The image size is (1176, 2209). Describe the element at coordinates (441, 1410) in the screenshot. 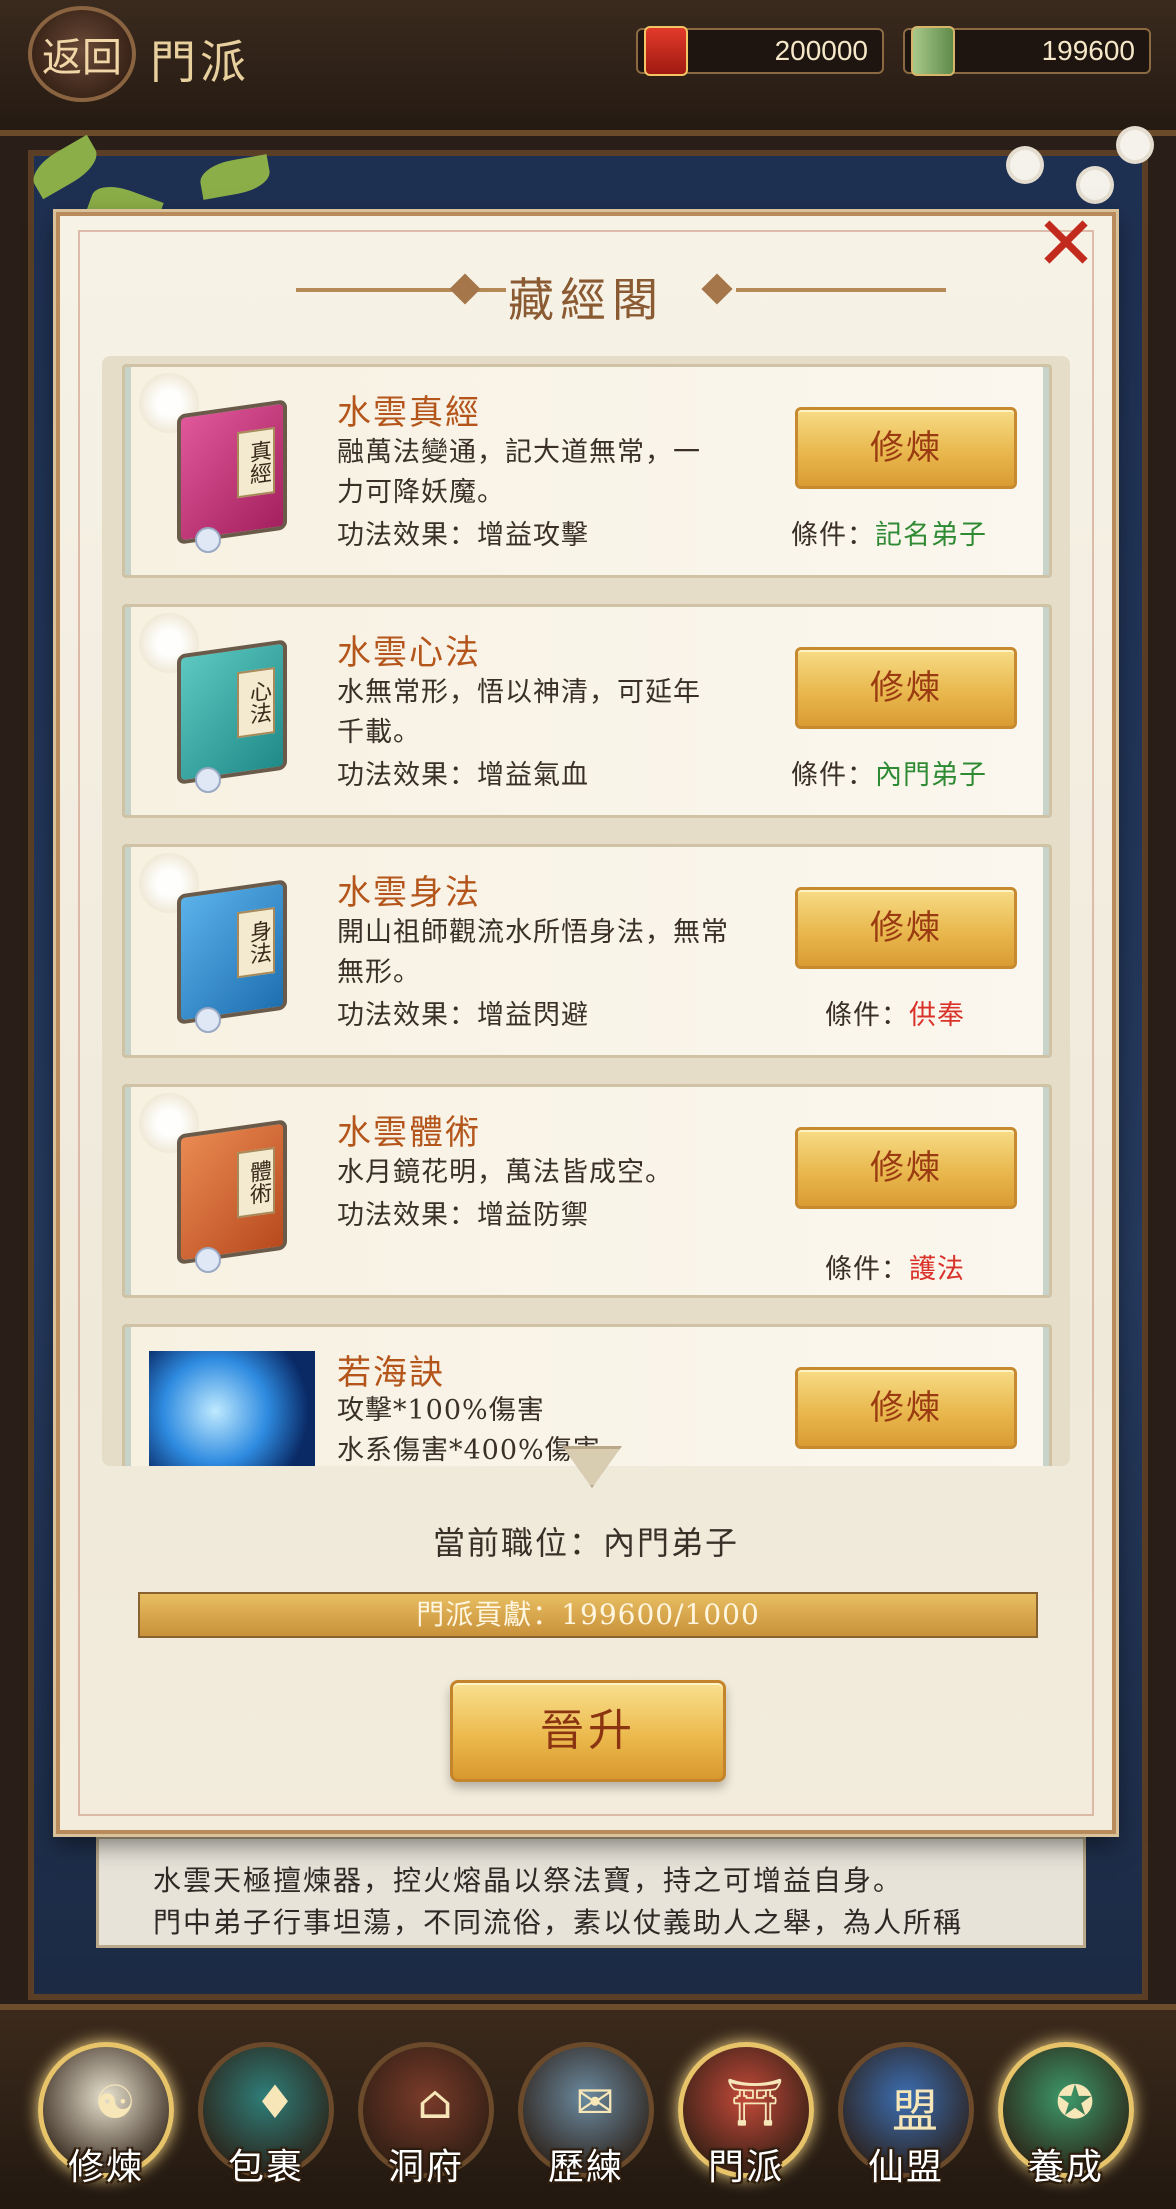

I see `skill-damage-line: 攻擊*100%傷害` at that location.